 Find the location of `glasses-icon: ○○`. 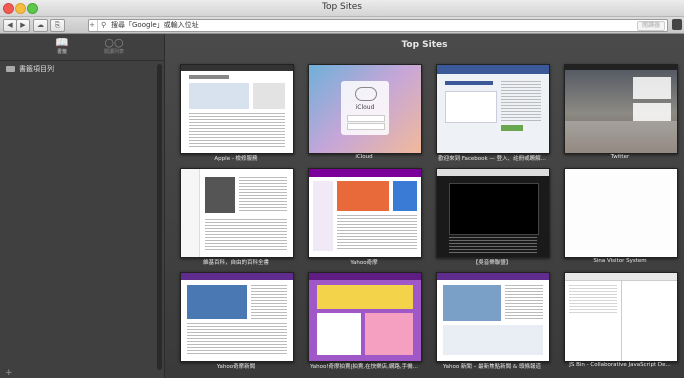

glasses-icon: ○○ is located at coordinates (114, 42).